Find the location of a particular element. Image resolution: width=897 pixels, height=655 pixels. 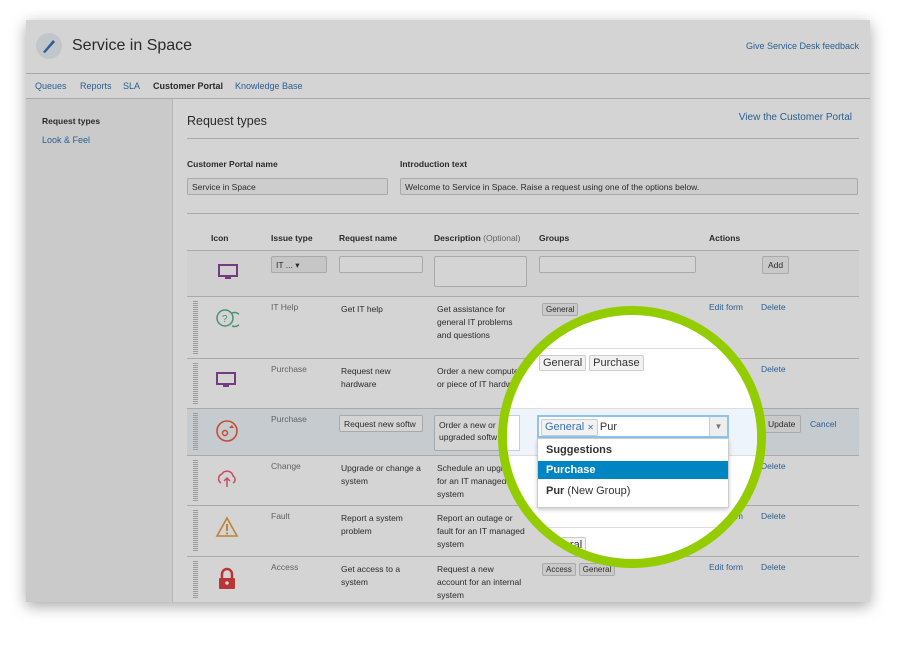

group-tag-general: General ✕ is located at coordinates (569, 427).